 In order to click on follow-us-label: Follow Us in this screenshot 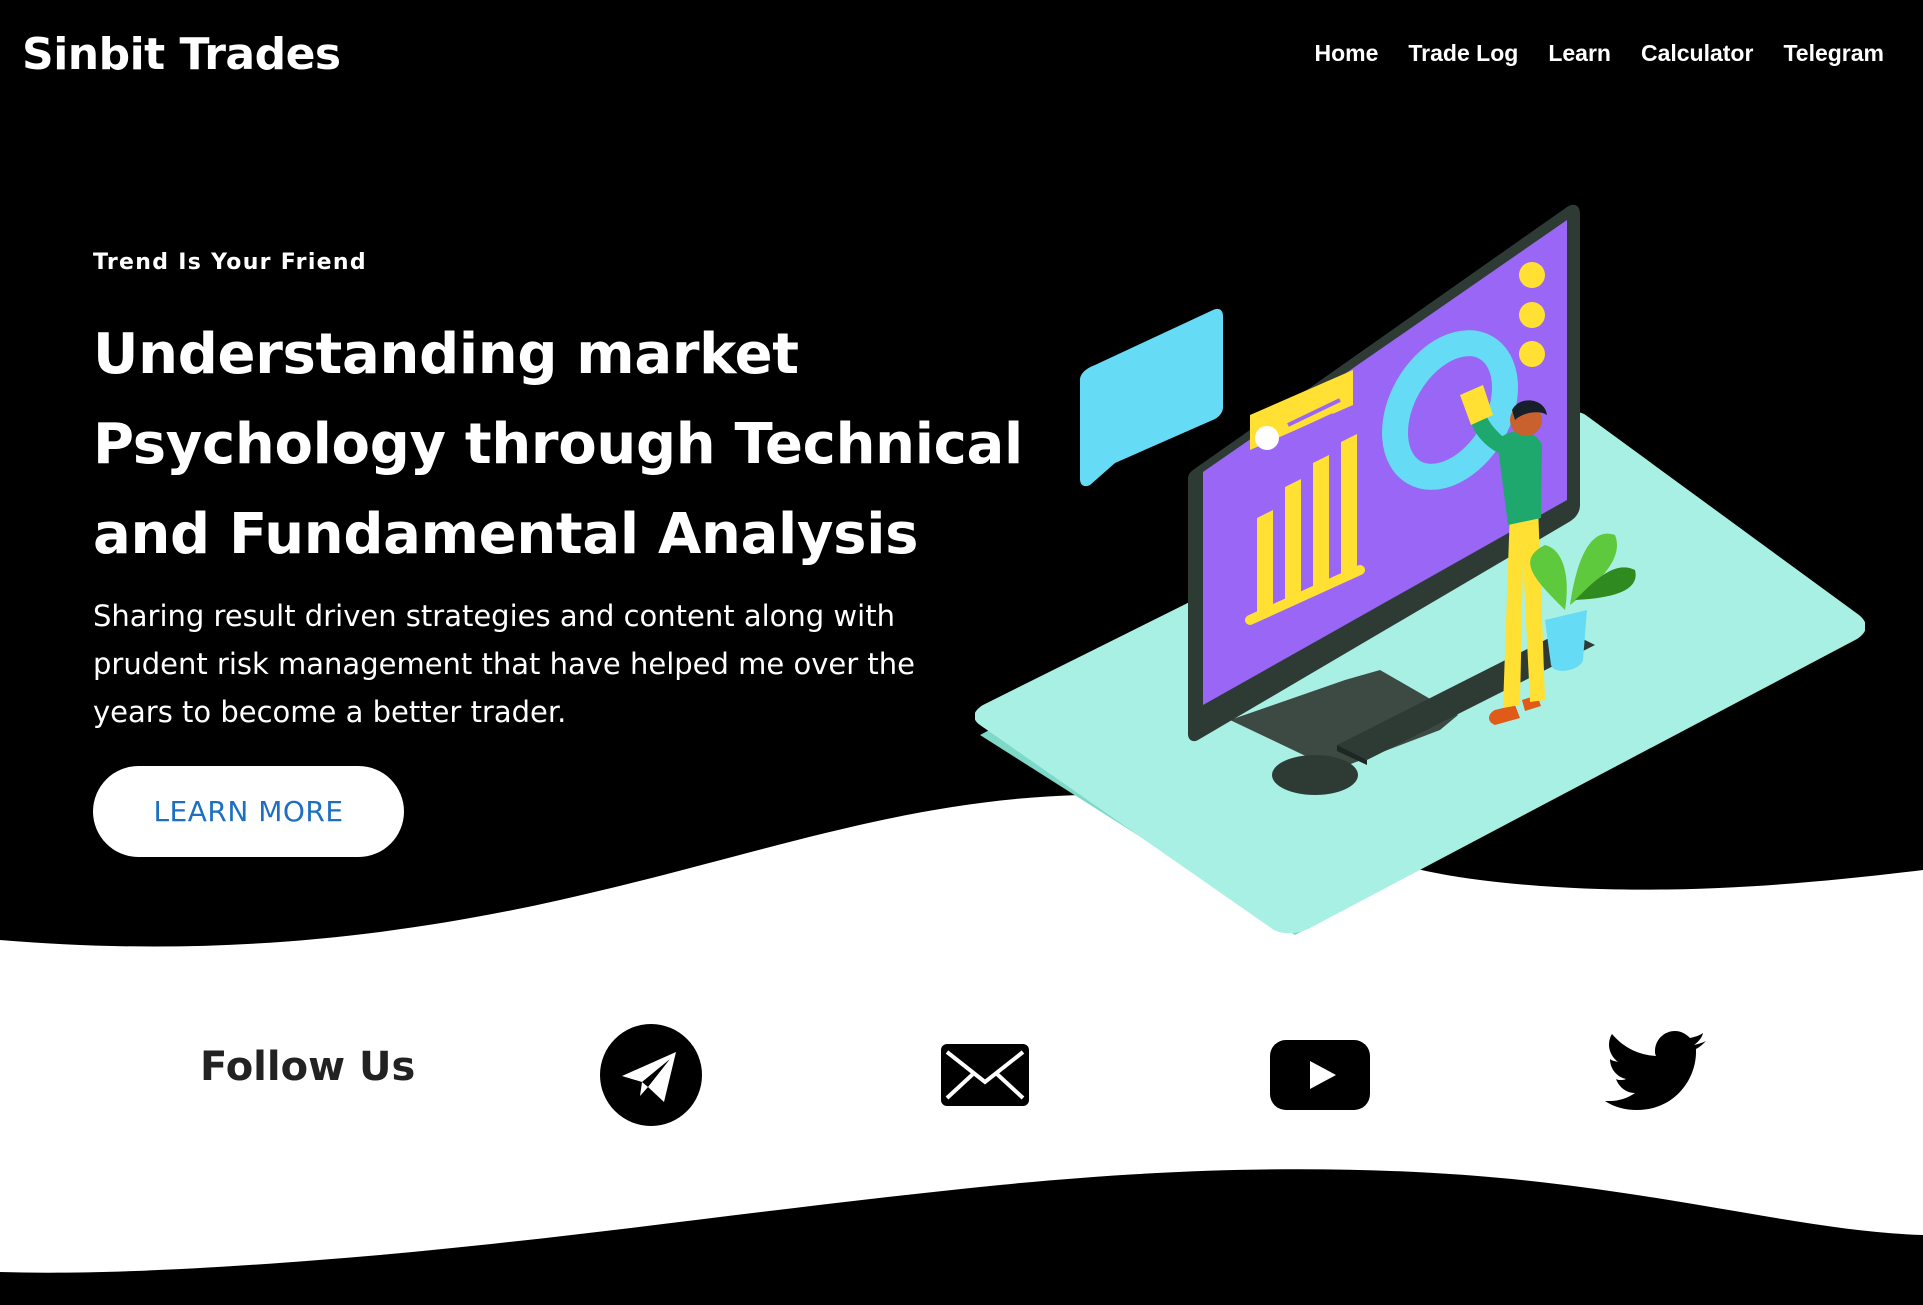, I will do `click(308, 1067)`.